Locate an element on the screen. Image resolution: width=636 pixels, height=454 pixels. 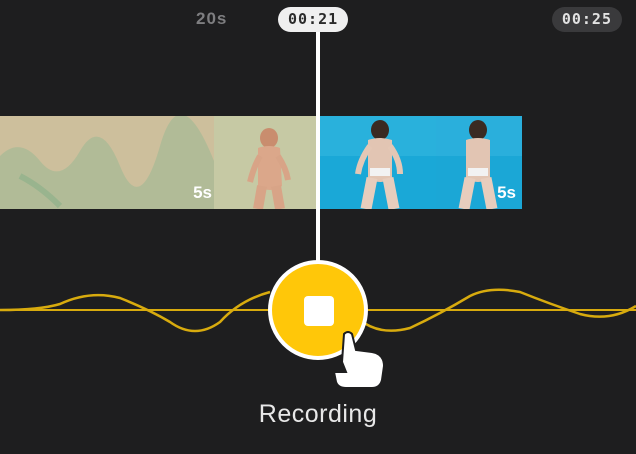
stop-icon is located at coordinates (319, 311).